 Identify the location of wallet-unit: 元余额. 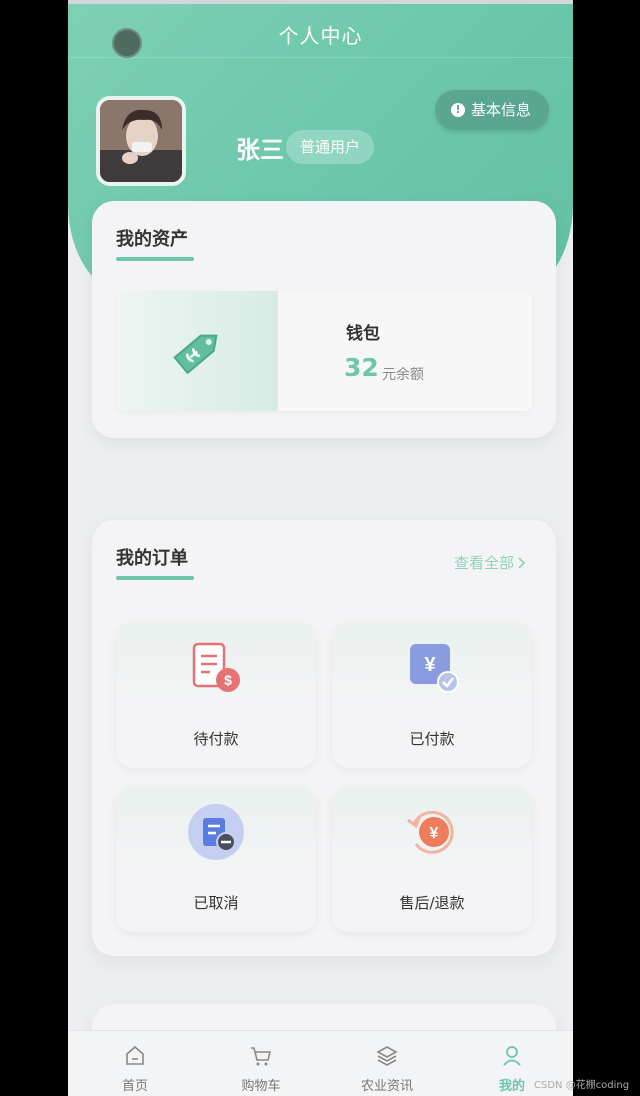
(403, 375).